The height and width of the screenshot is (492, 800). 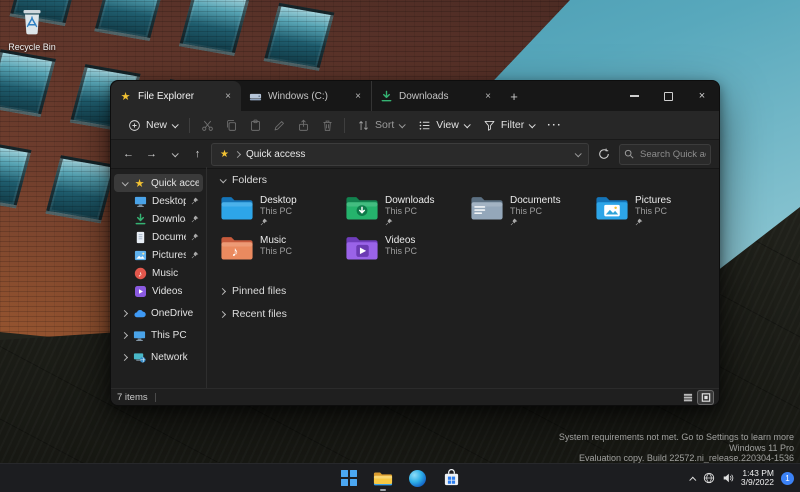 I want to click on tab-windows-c: Windows (C:) ×, so click(x=306, y=96).